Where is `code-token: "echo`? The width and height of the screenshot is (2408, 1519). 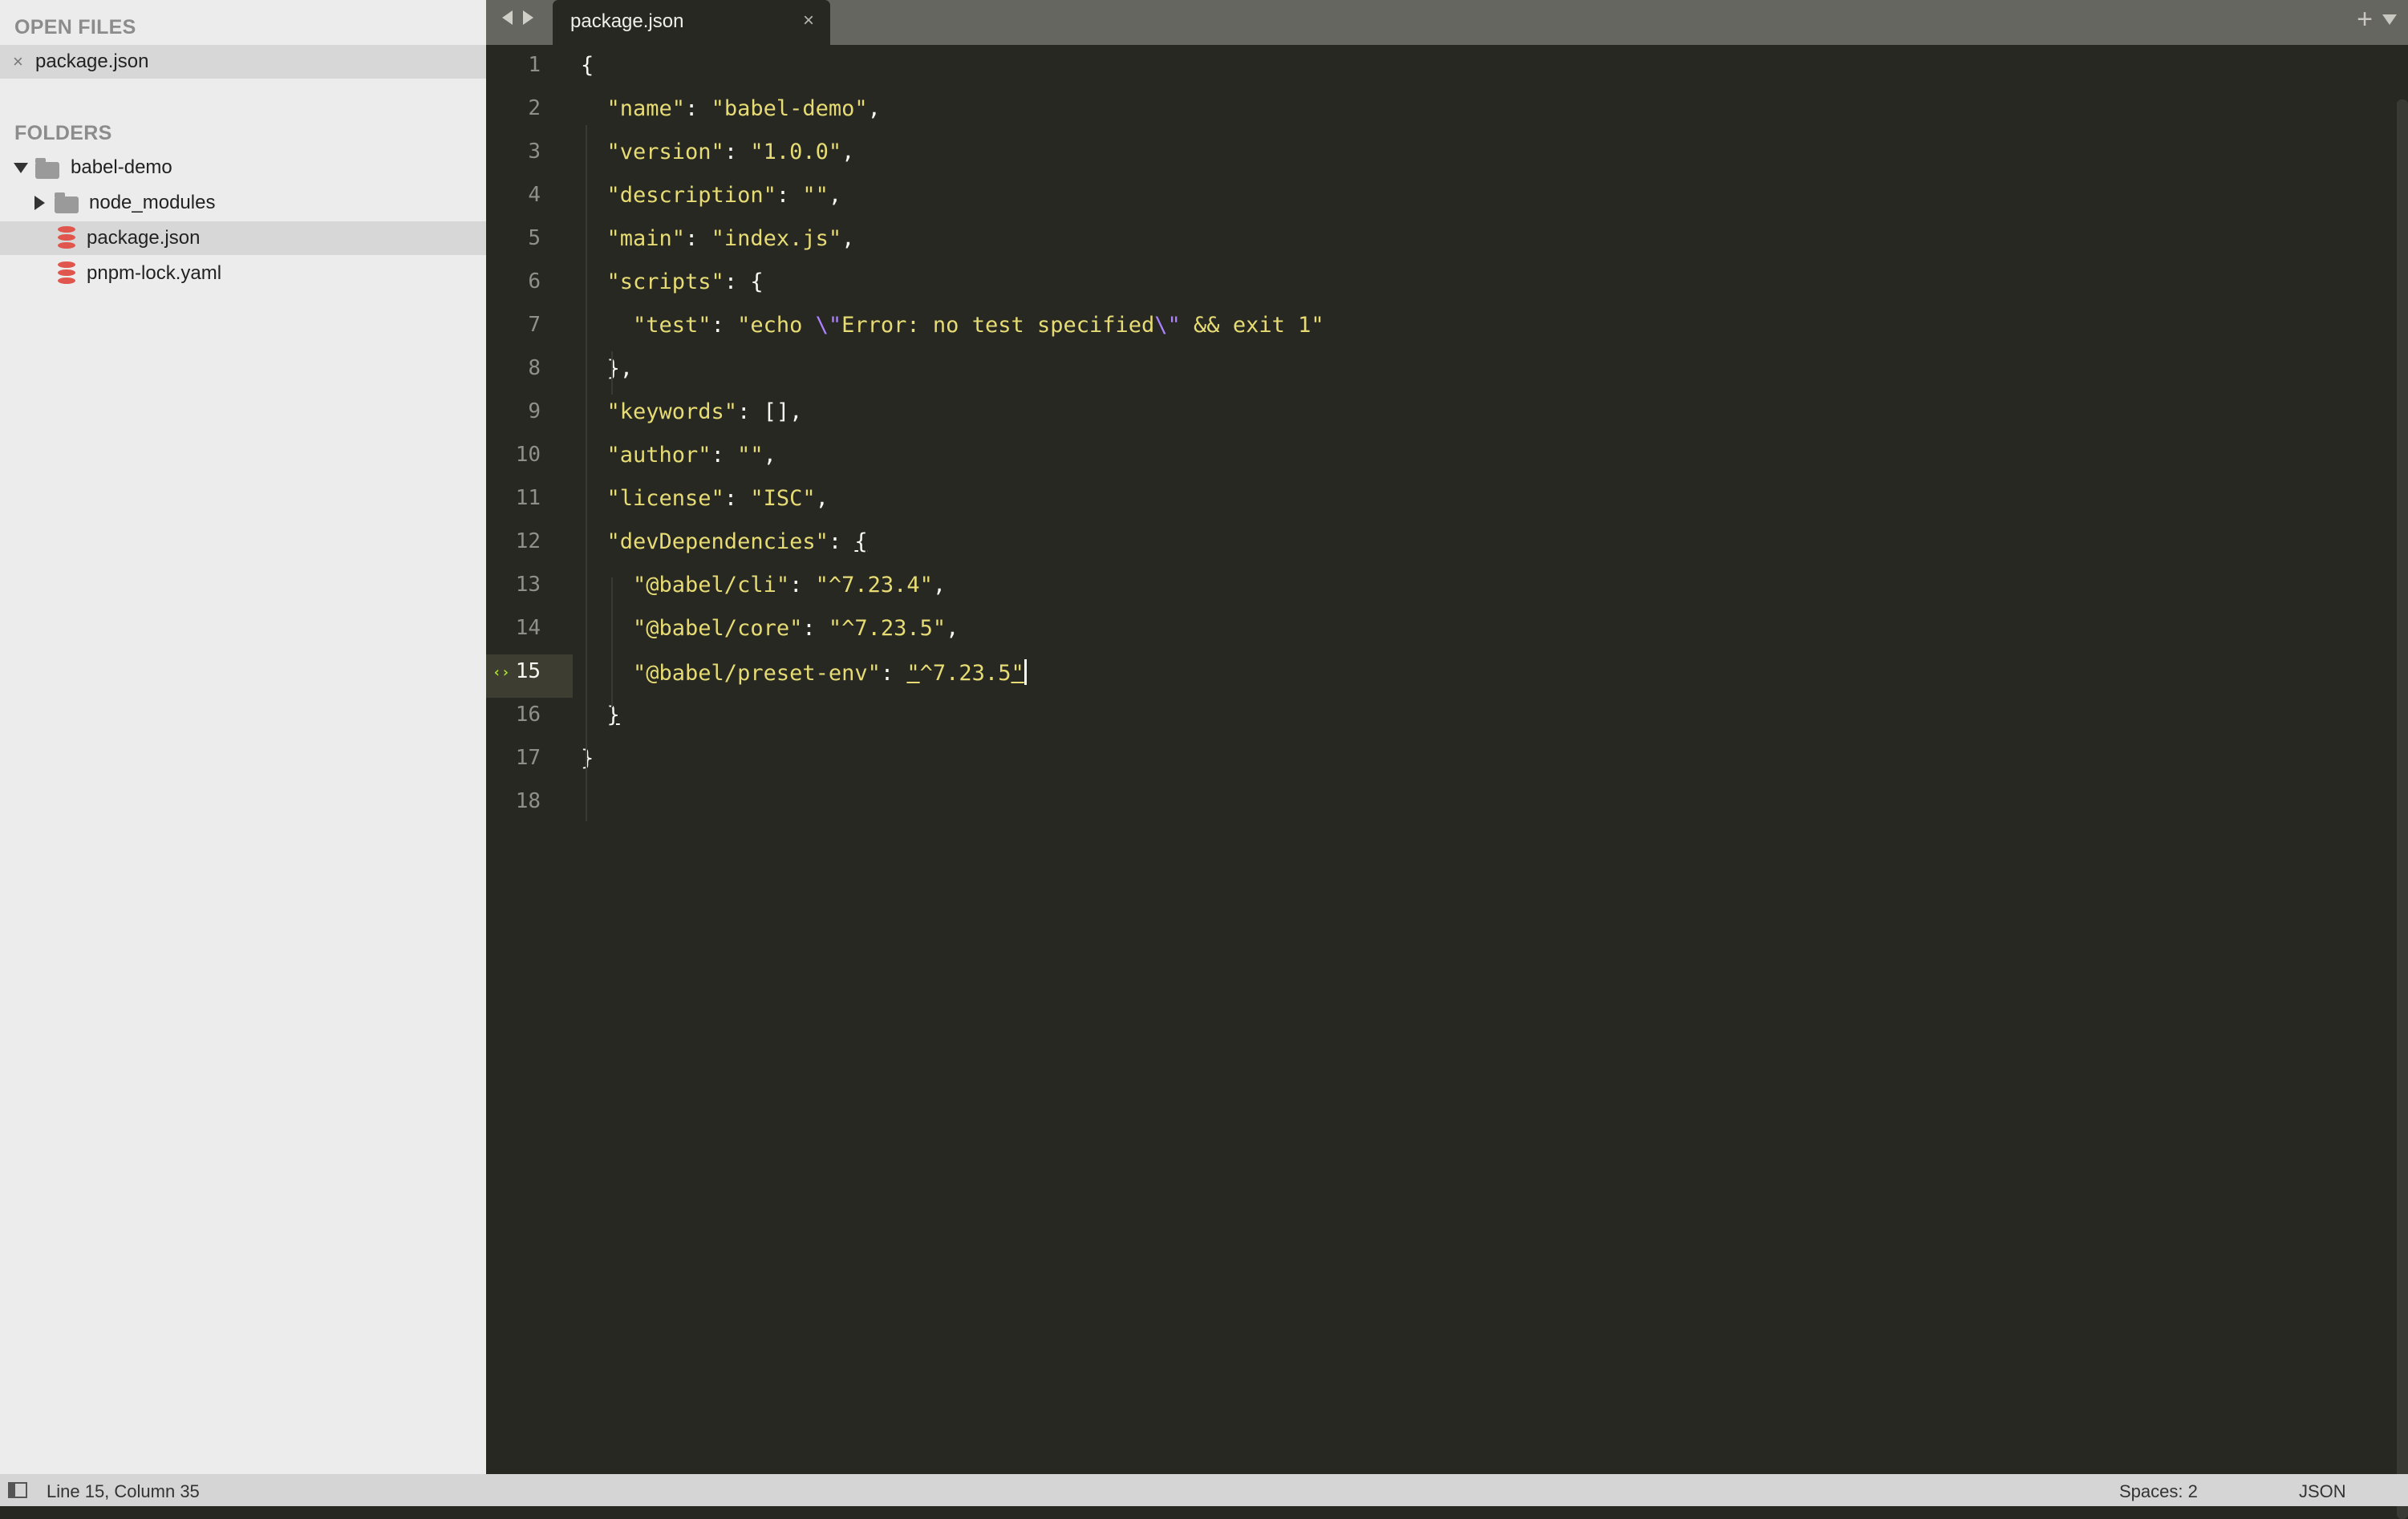 code-token: "echo is located at coordinates (776, 325).